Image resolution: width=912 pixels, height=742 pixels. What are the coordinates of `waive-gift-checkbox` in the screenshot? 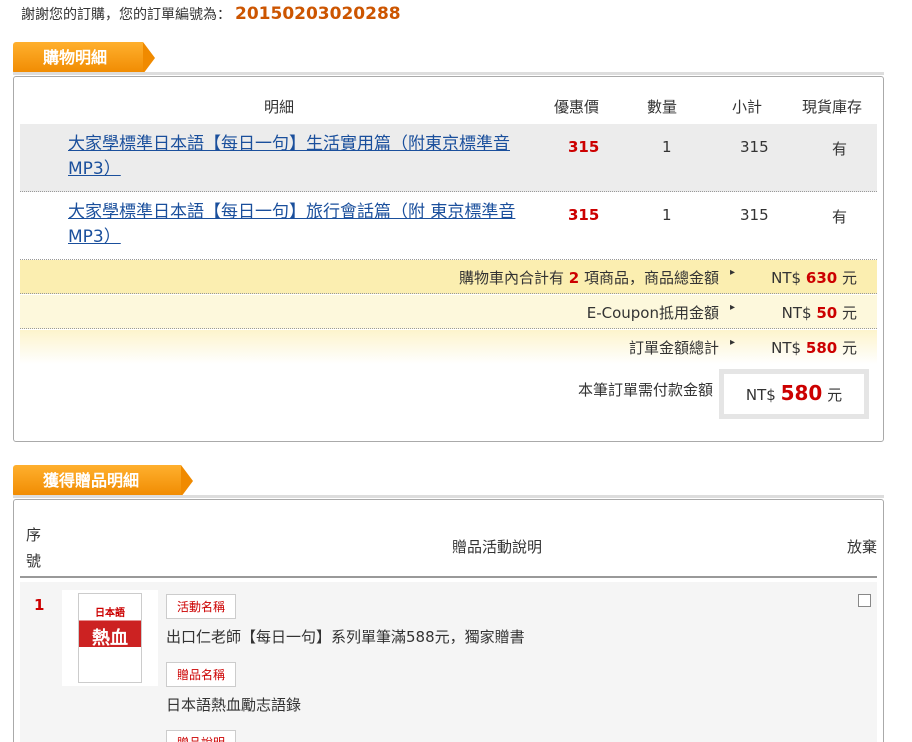 It's located at (864, 600).